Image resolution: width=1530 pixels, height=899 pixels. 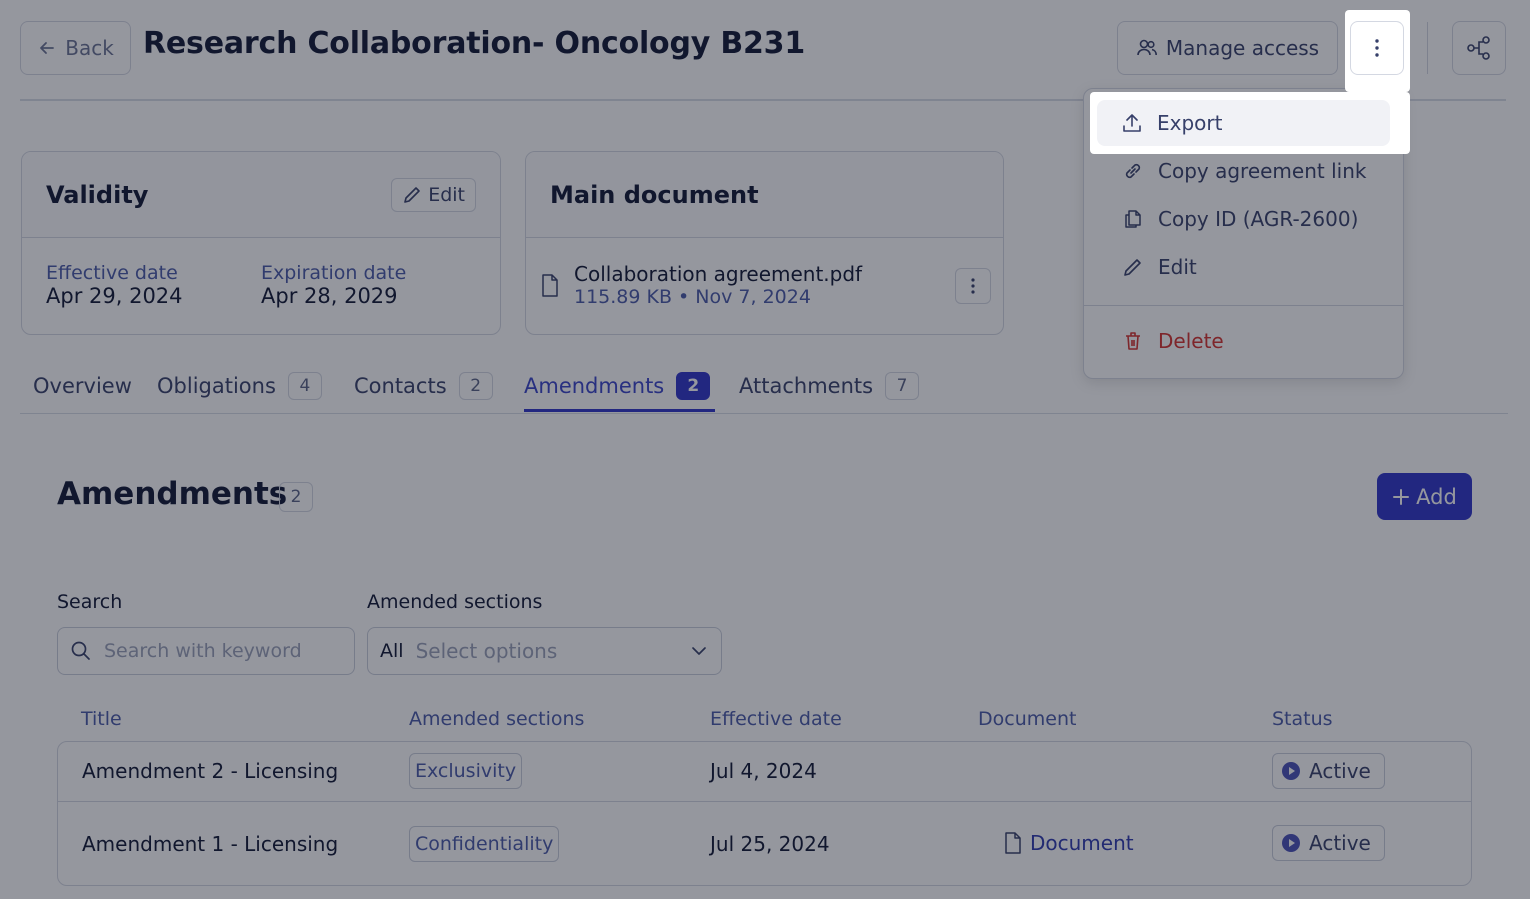 I want to click on search-field, so click(x=206, y=651).